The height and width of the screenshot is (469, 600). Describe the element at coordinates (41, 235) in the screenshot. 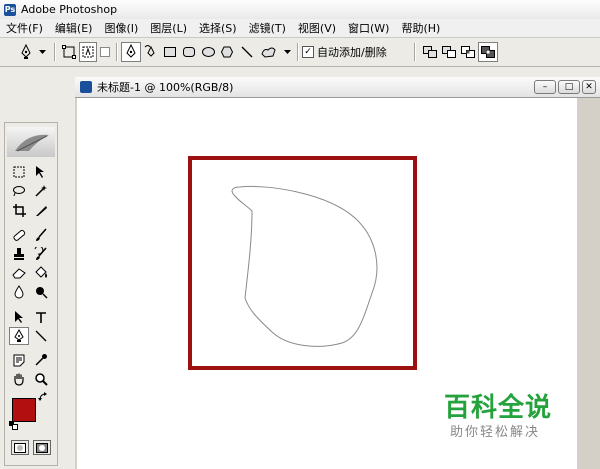

I see `brush-tool-icon` at that location.